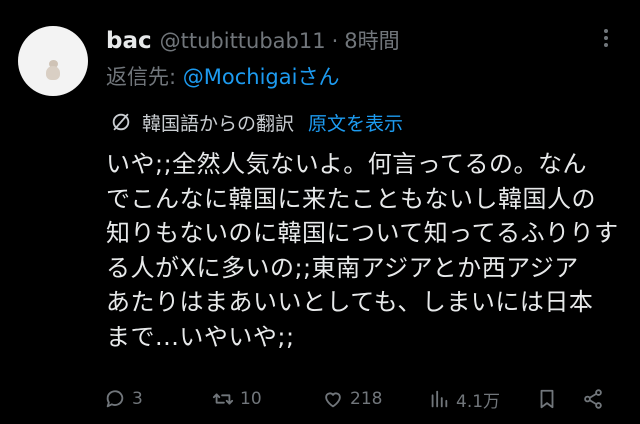 This screenshot has height=424, width=640. Describe the element at coordinates (350, 302) in the screenshot. I see `tweet-body-line: あたりはまあいいとしても、しまいには日本` at that location.